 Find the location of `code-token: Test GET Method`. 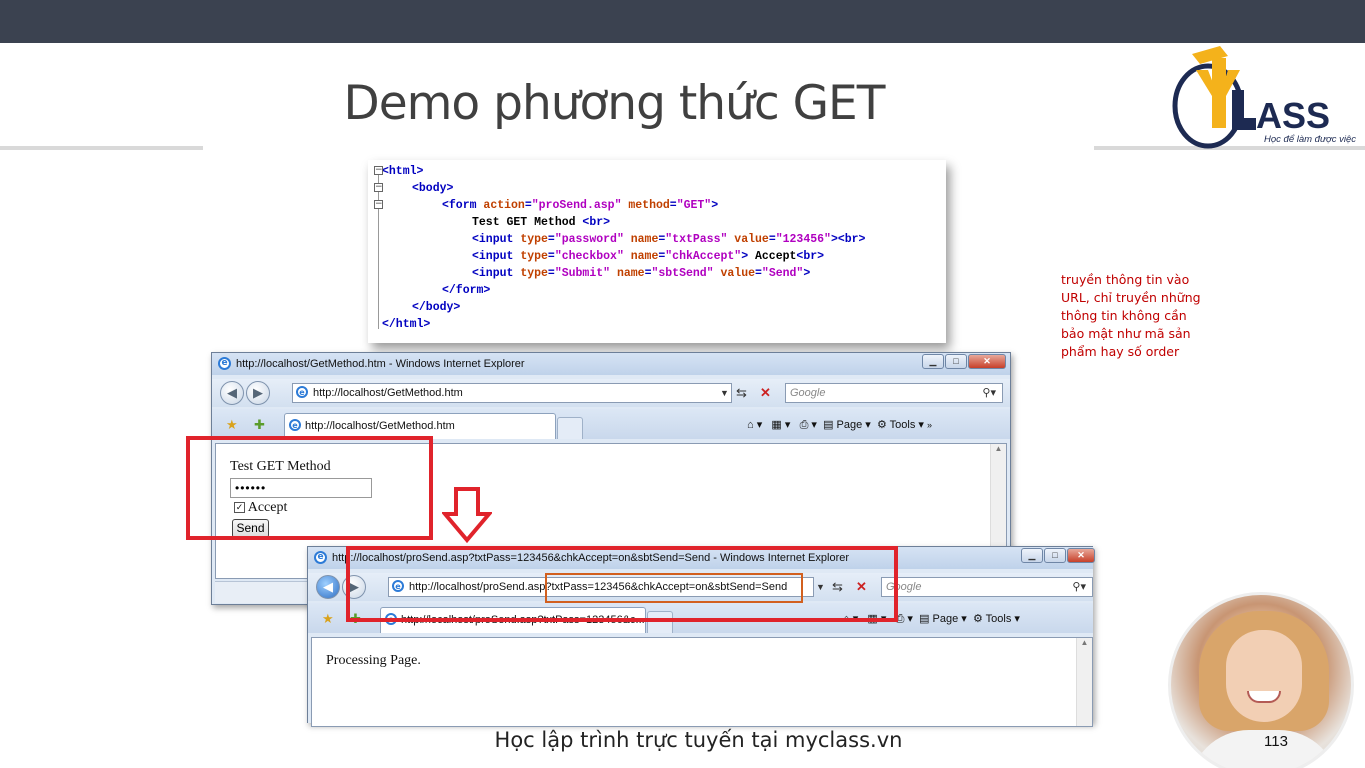

code-token: Test GET Method is located at coordinates (527, 222).